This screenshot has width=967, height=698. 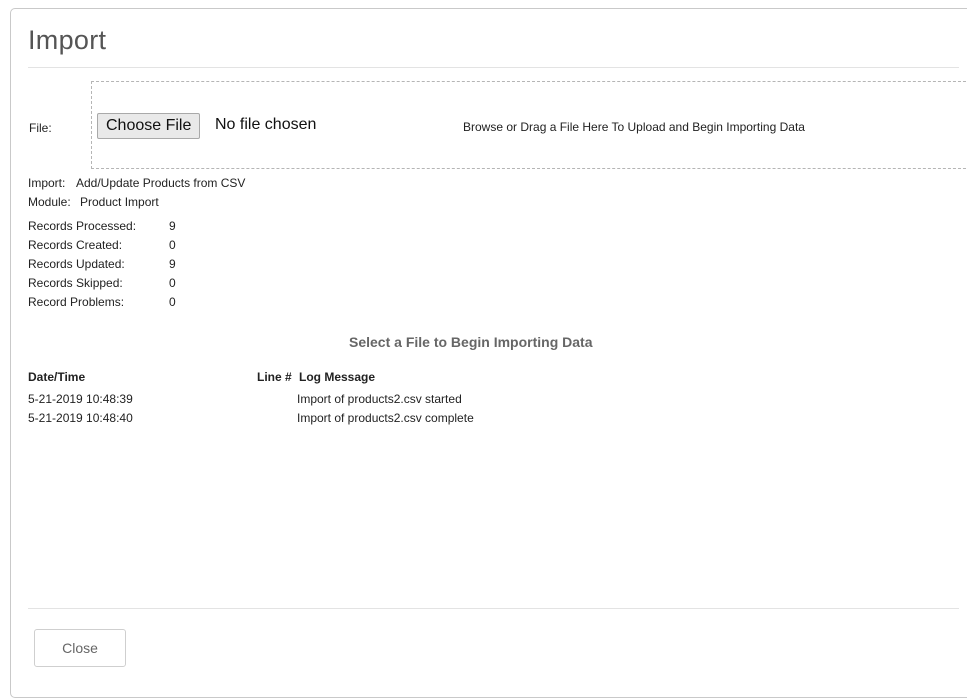 What do you see at coordinates (75, 245) in the screenshot?
I see `stat-label: Records Created:` at bounding box center [75, 245].